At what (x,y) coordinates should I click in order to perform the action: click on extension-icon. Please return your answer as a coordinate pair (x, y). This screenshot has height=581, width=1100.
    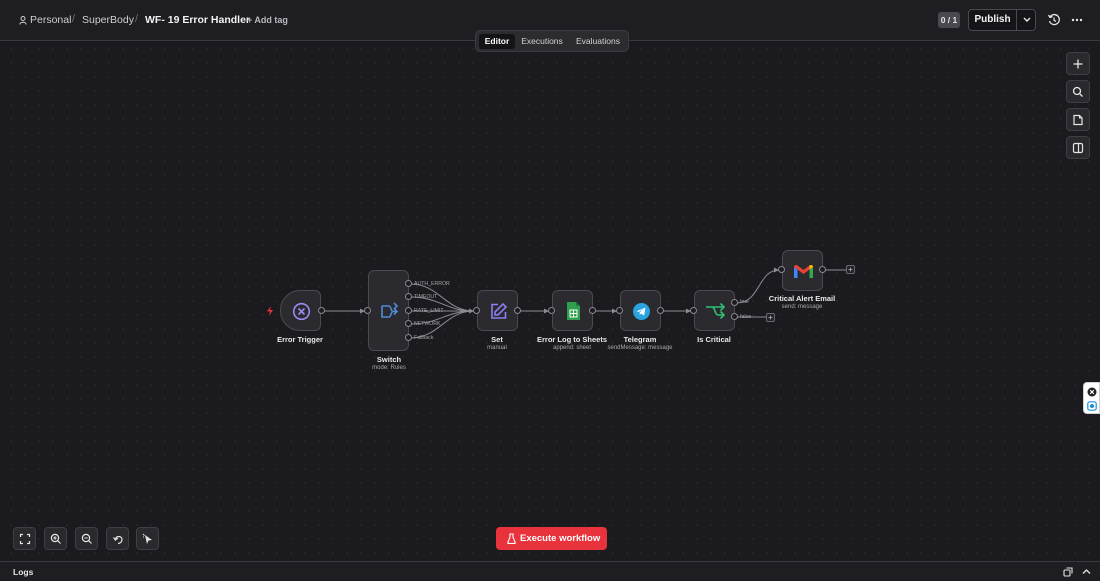
    Looking at the image, I should click on (1092, 406).